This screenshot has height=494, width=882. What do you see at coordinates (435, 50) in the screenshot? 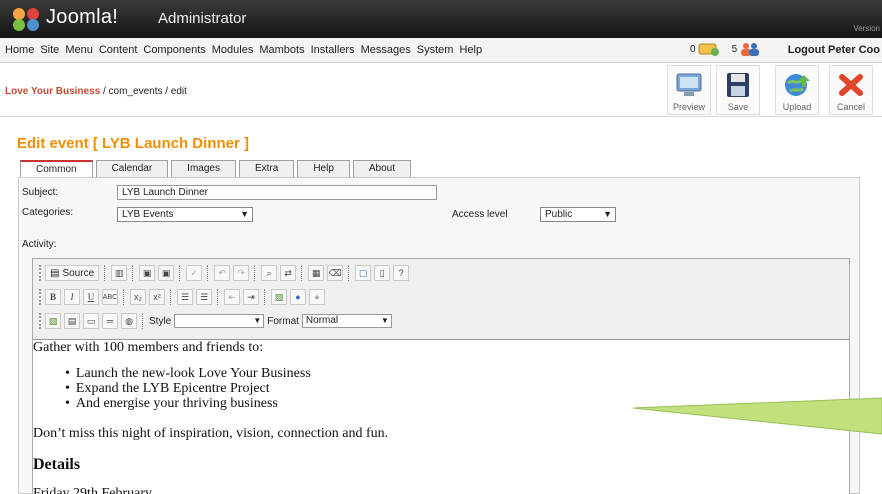
I see `menu-system: System` at bounding box center [435, 50].